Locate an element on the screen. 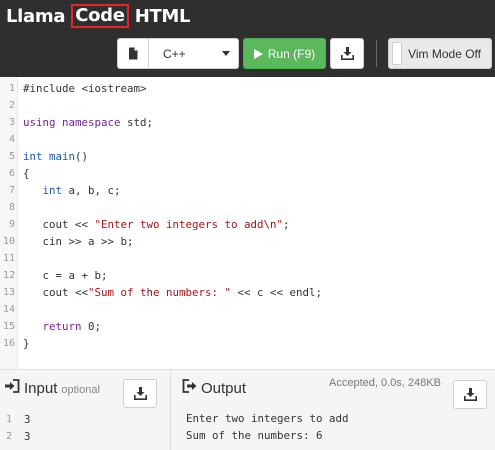  run-button: Run (F9) is located at coordinates (284, 53).